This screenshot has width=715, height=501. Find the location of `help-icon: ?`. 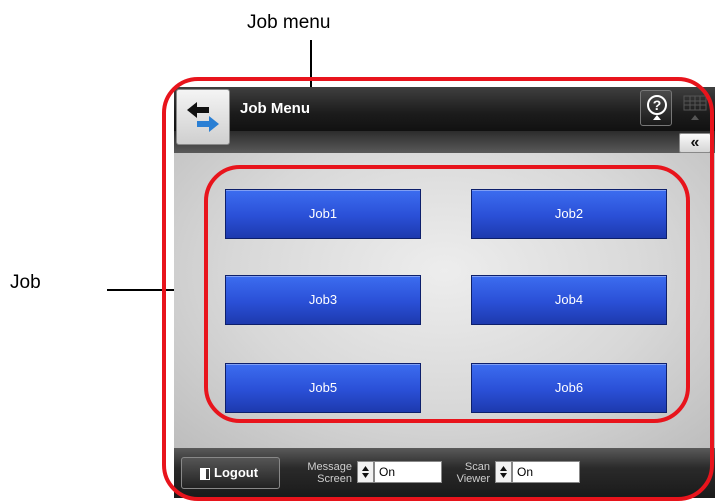

help-icon: ? is located at coordinates (657, 107).